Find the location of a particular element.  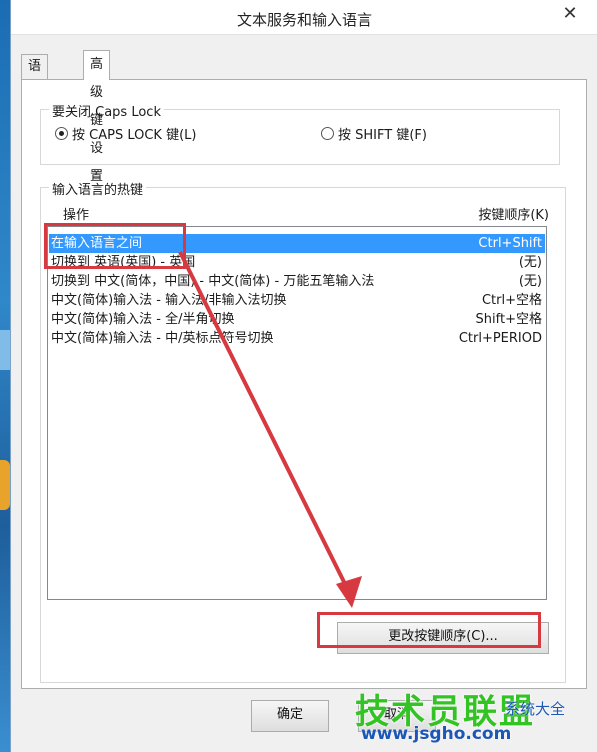

close-button: ✕ is located at coordinates (570, 15).